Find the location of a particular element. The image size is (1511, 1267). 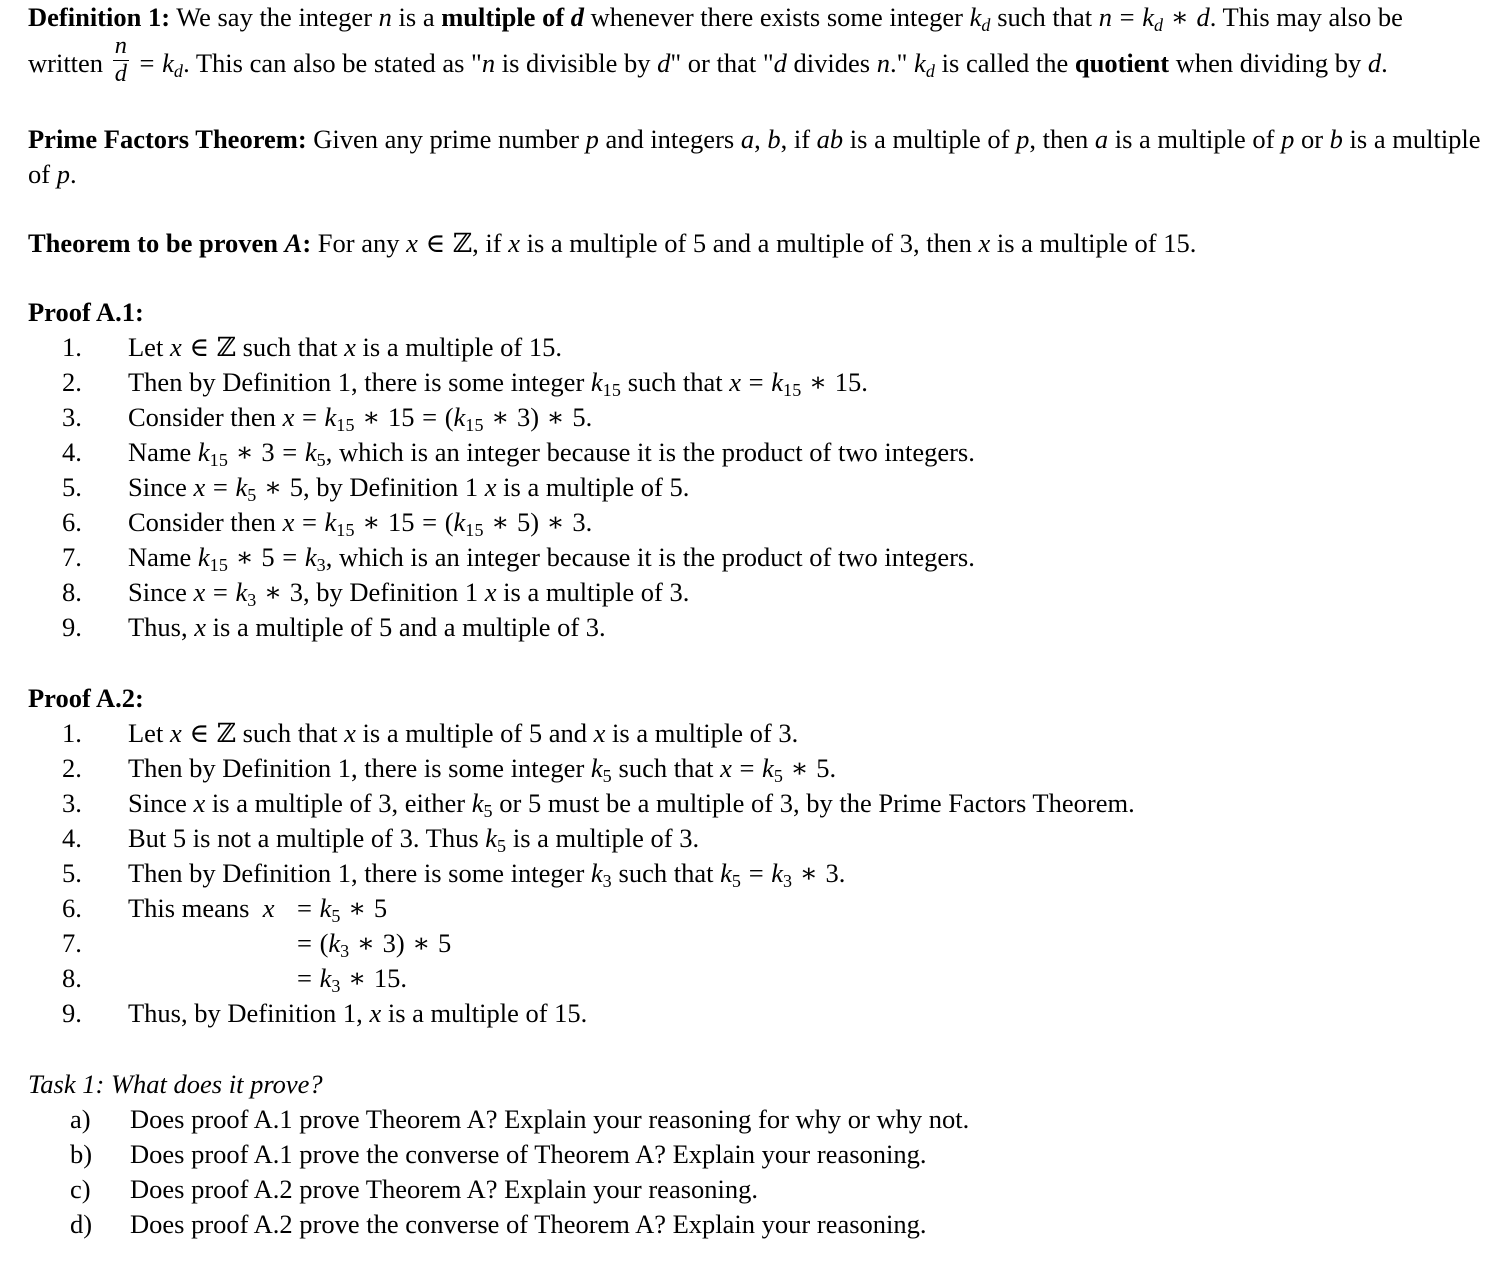

list-marker: 6. is located at coordinates (72, 907).